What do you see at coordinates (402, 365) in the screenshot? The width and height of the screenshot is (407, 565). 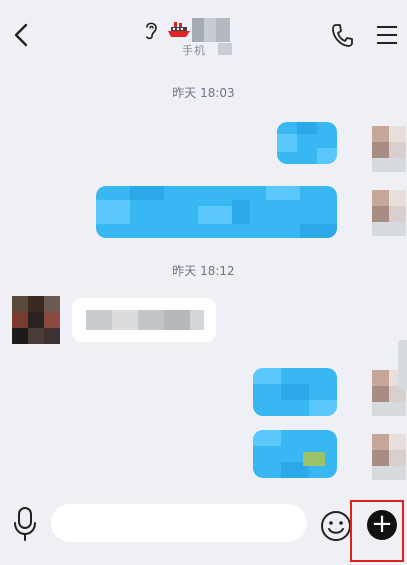 I see `scroll-edge` at bounding box center [402, 365].